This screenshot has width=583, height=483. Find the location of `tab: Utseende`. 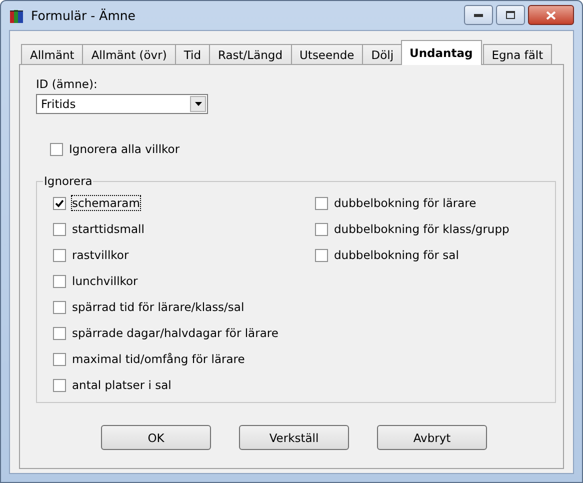

tab: Utseende is located at coordinates (327, 54).